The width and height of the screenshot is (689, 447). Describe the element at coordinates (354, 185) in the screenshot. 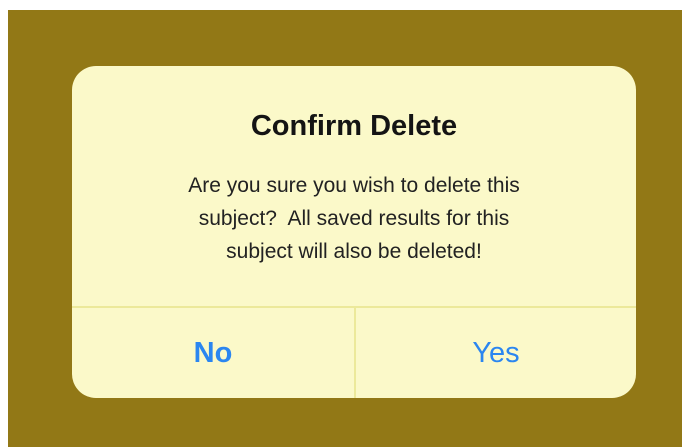

I see `dialog-message-line-1: Are you sure you wish to delete this` at that location.